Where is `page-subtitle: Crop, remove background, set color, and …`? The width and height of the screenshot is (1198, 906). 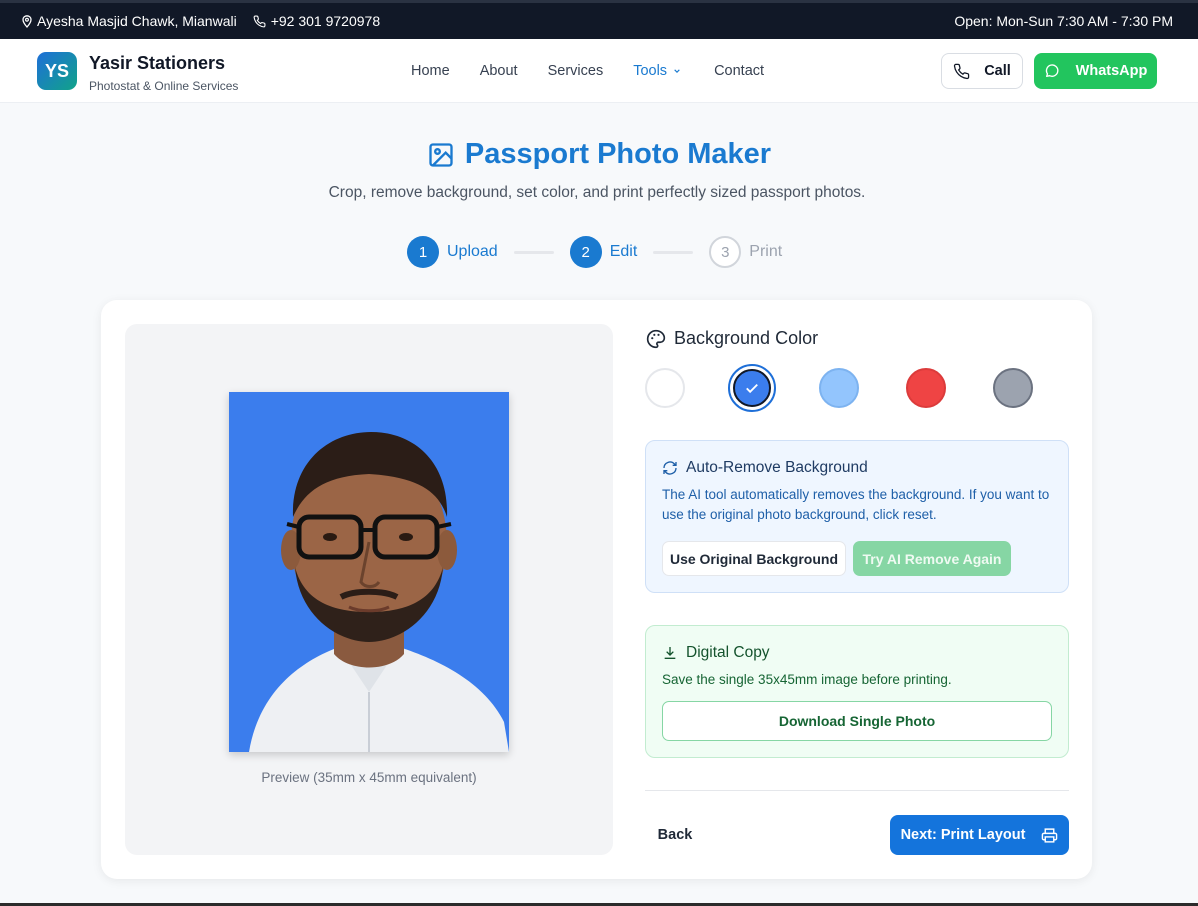
page-subtitle: Crop, remove background, set color, and … is located at coordinates (597, 192).